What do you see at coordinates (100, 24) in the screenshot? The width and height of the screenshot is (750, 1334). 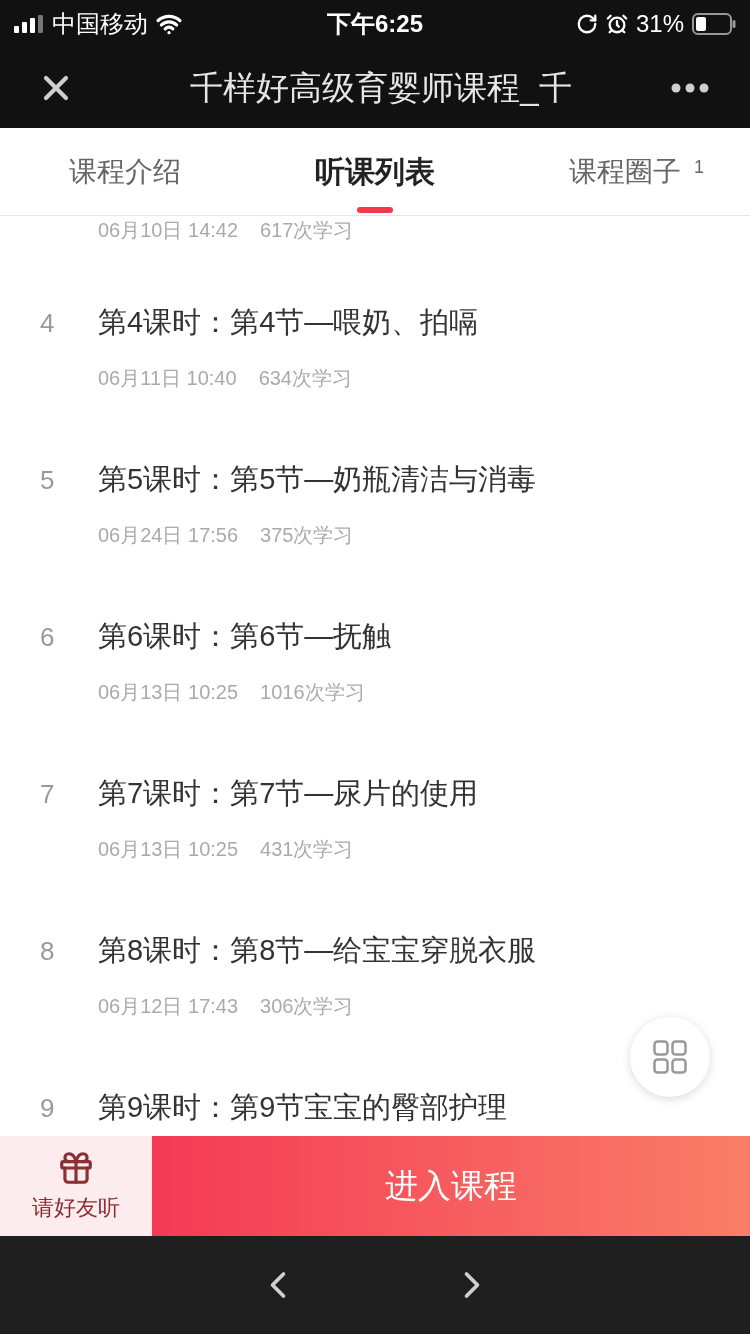 I see `carrier-name: 中国移动` at bounding box center [100, 24].